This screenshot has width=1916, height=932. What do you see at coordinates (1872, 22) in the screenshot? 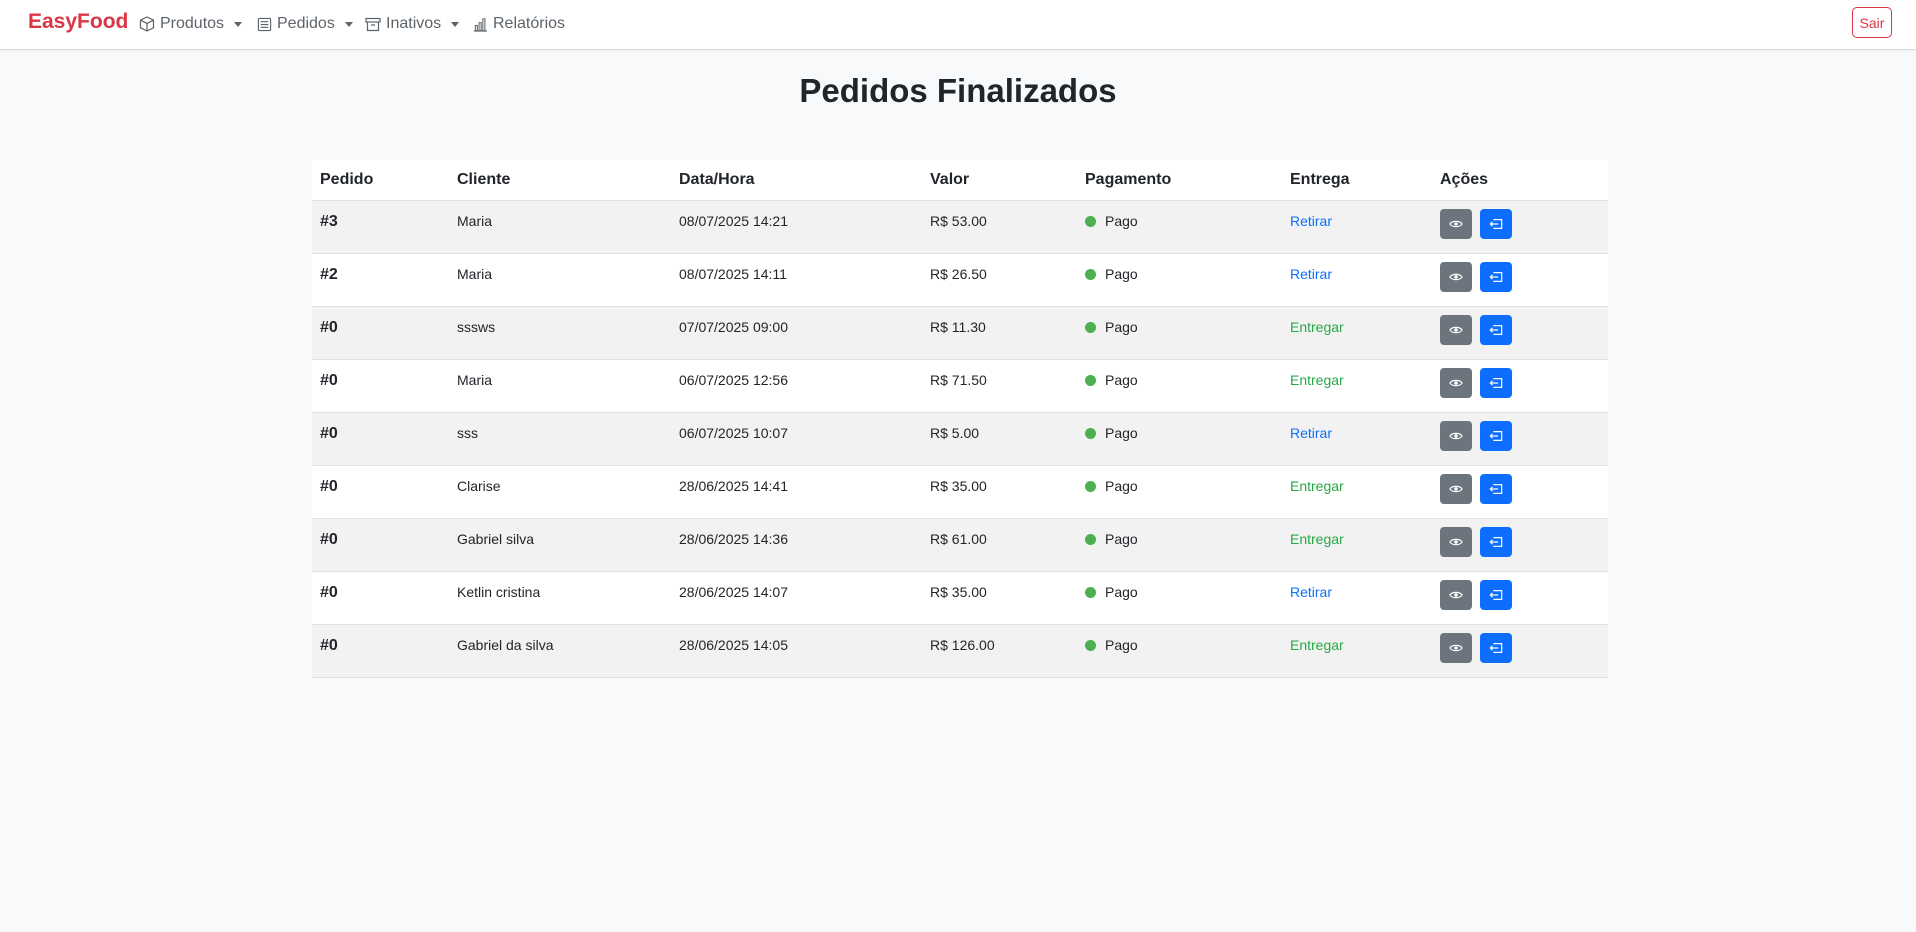
I see `logout-button: Sair` at bounding box center [1872, 22].